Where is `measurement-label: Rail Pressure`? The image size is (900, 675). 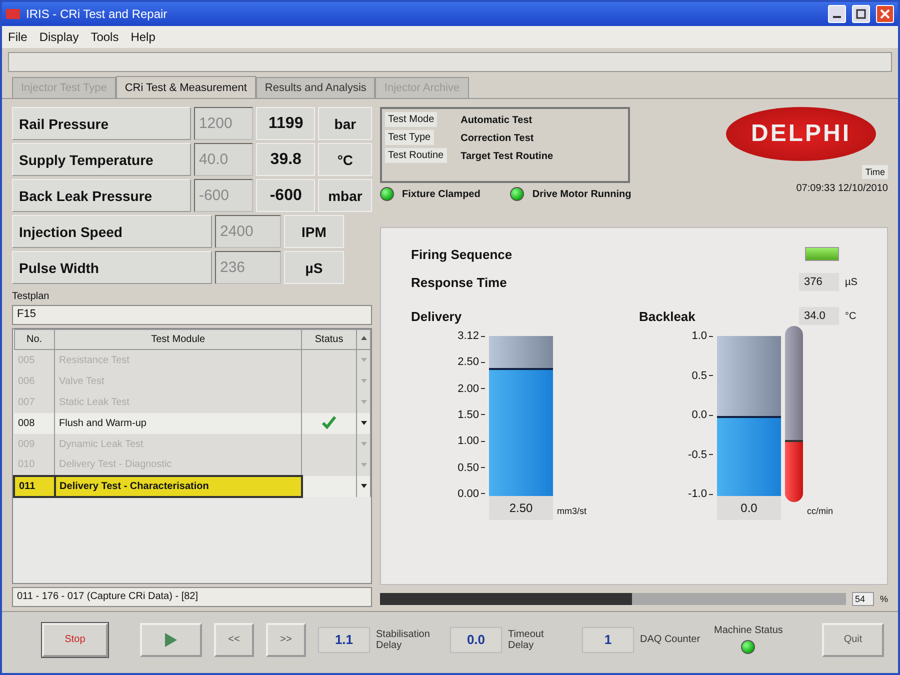
measurement-label: Rail Pressure is located at coordinates (101, 123).